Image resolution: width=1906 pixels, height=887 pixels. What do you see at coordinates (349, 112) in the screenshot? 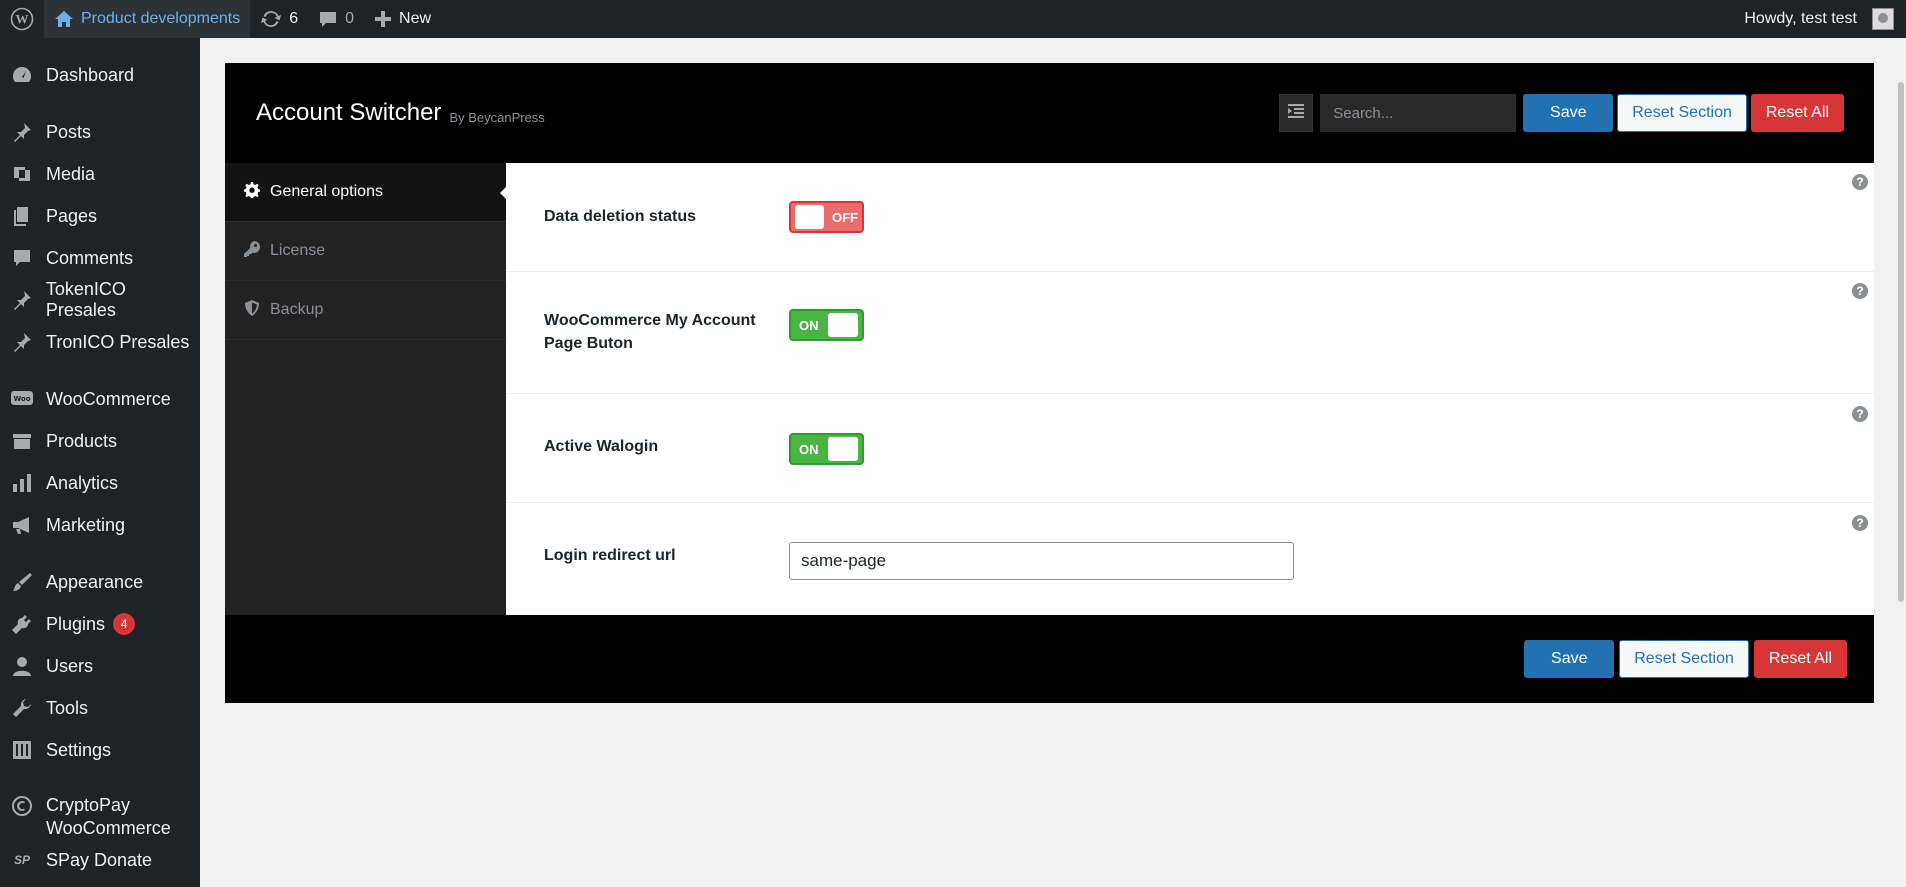
I see `page-title: Account Switcher` at bounding box center [349, 112].